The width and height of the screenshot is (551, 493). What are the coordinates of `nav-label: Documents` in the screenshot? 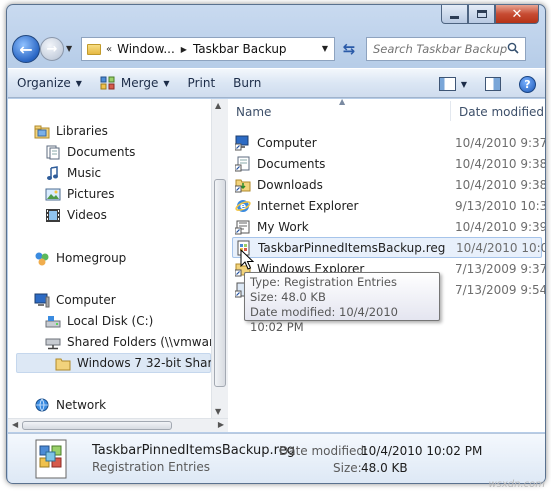 It's located at (101, 152).